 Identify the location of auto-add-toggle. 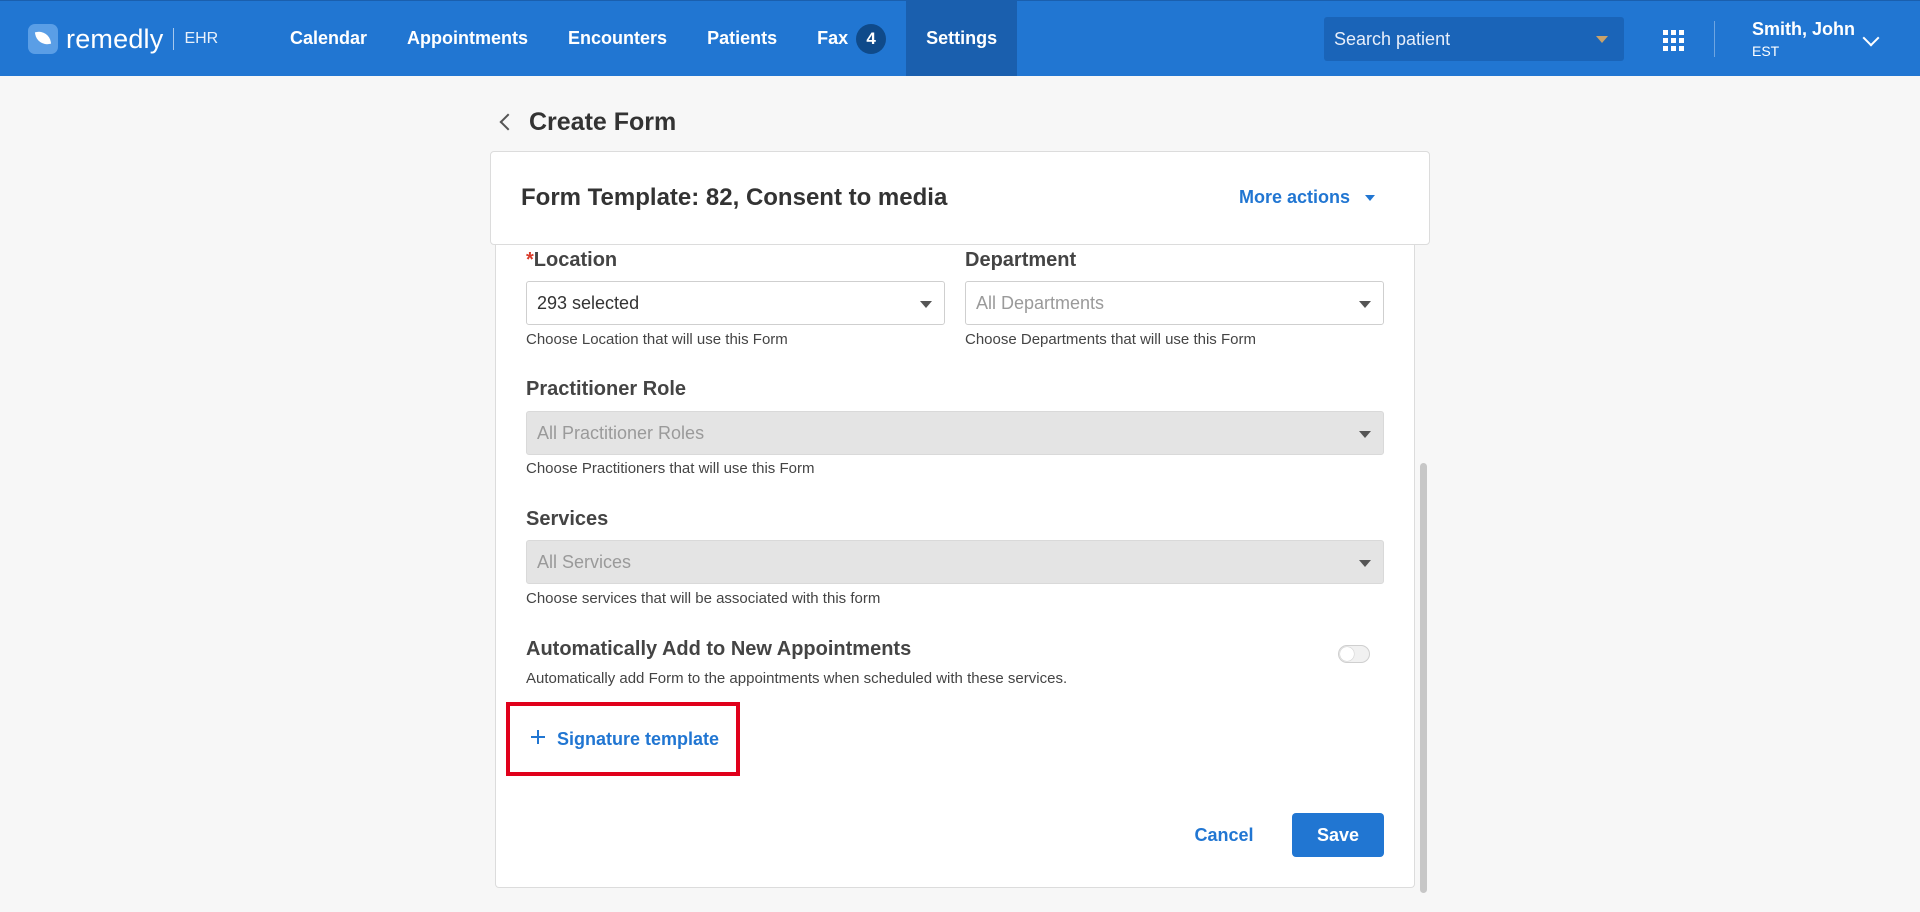
(1354, 654).